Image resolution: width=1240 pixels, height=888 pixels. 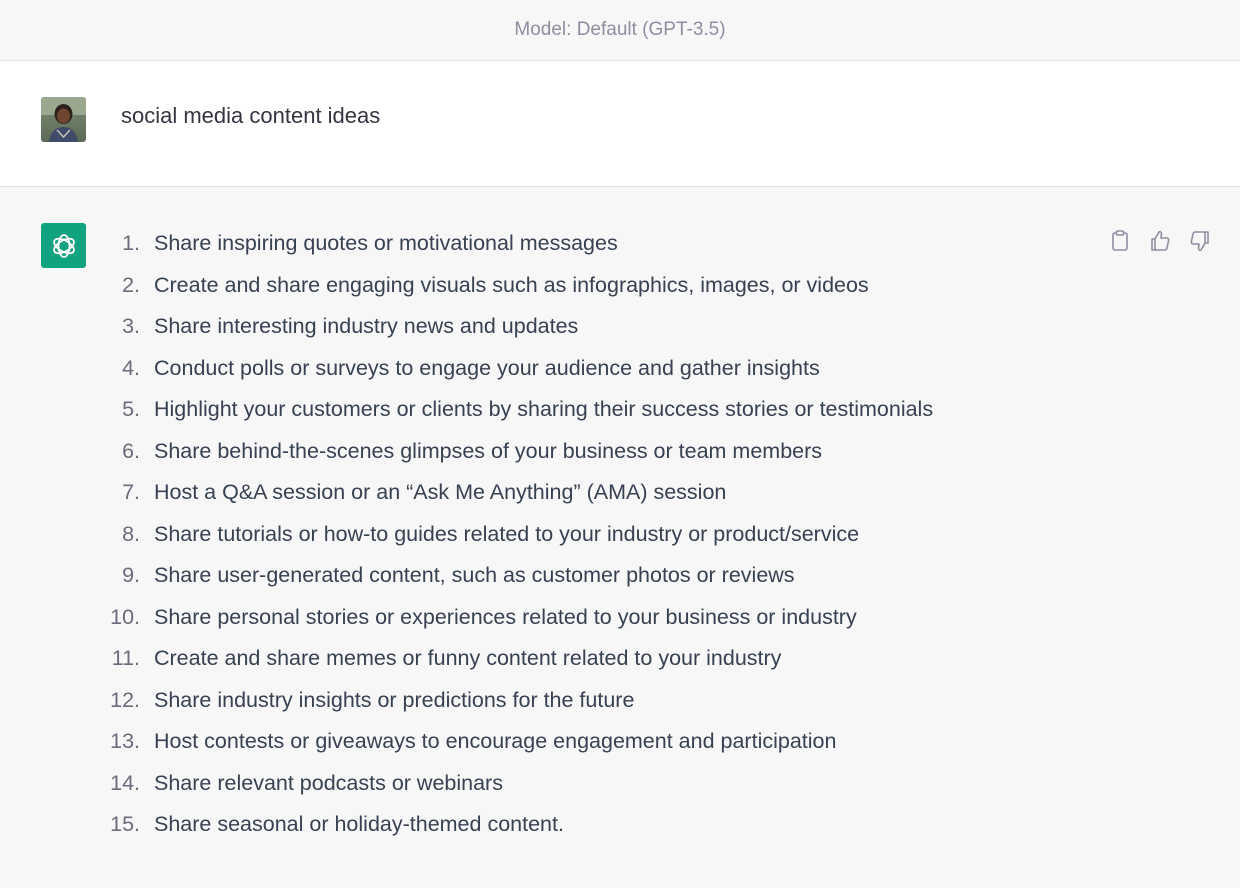 What do you see at coordinates (251, 115) in the screenshot?
I see `user-message-text: social media content ideas` at bounding box center [251, 115].